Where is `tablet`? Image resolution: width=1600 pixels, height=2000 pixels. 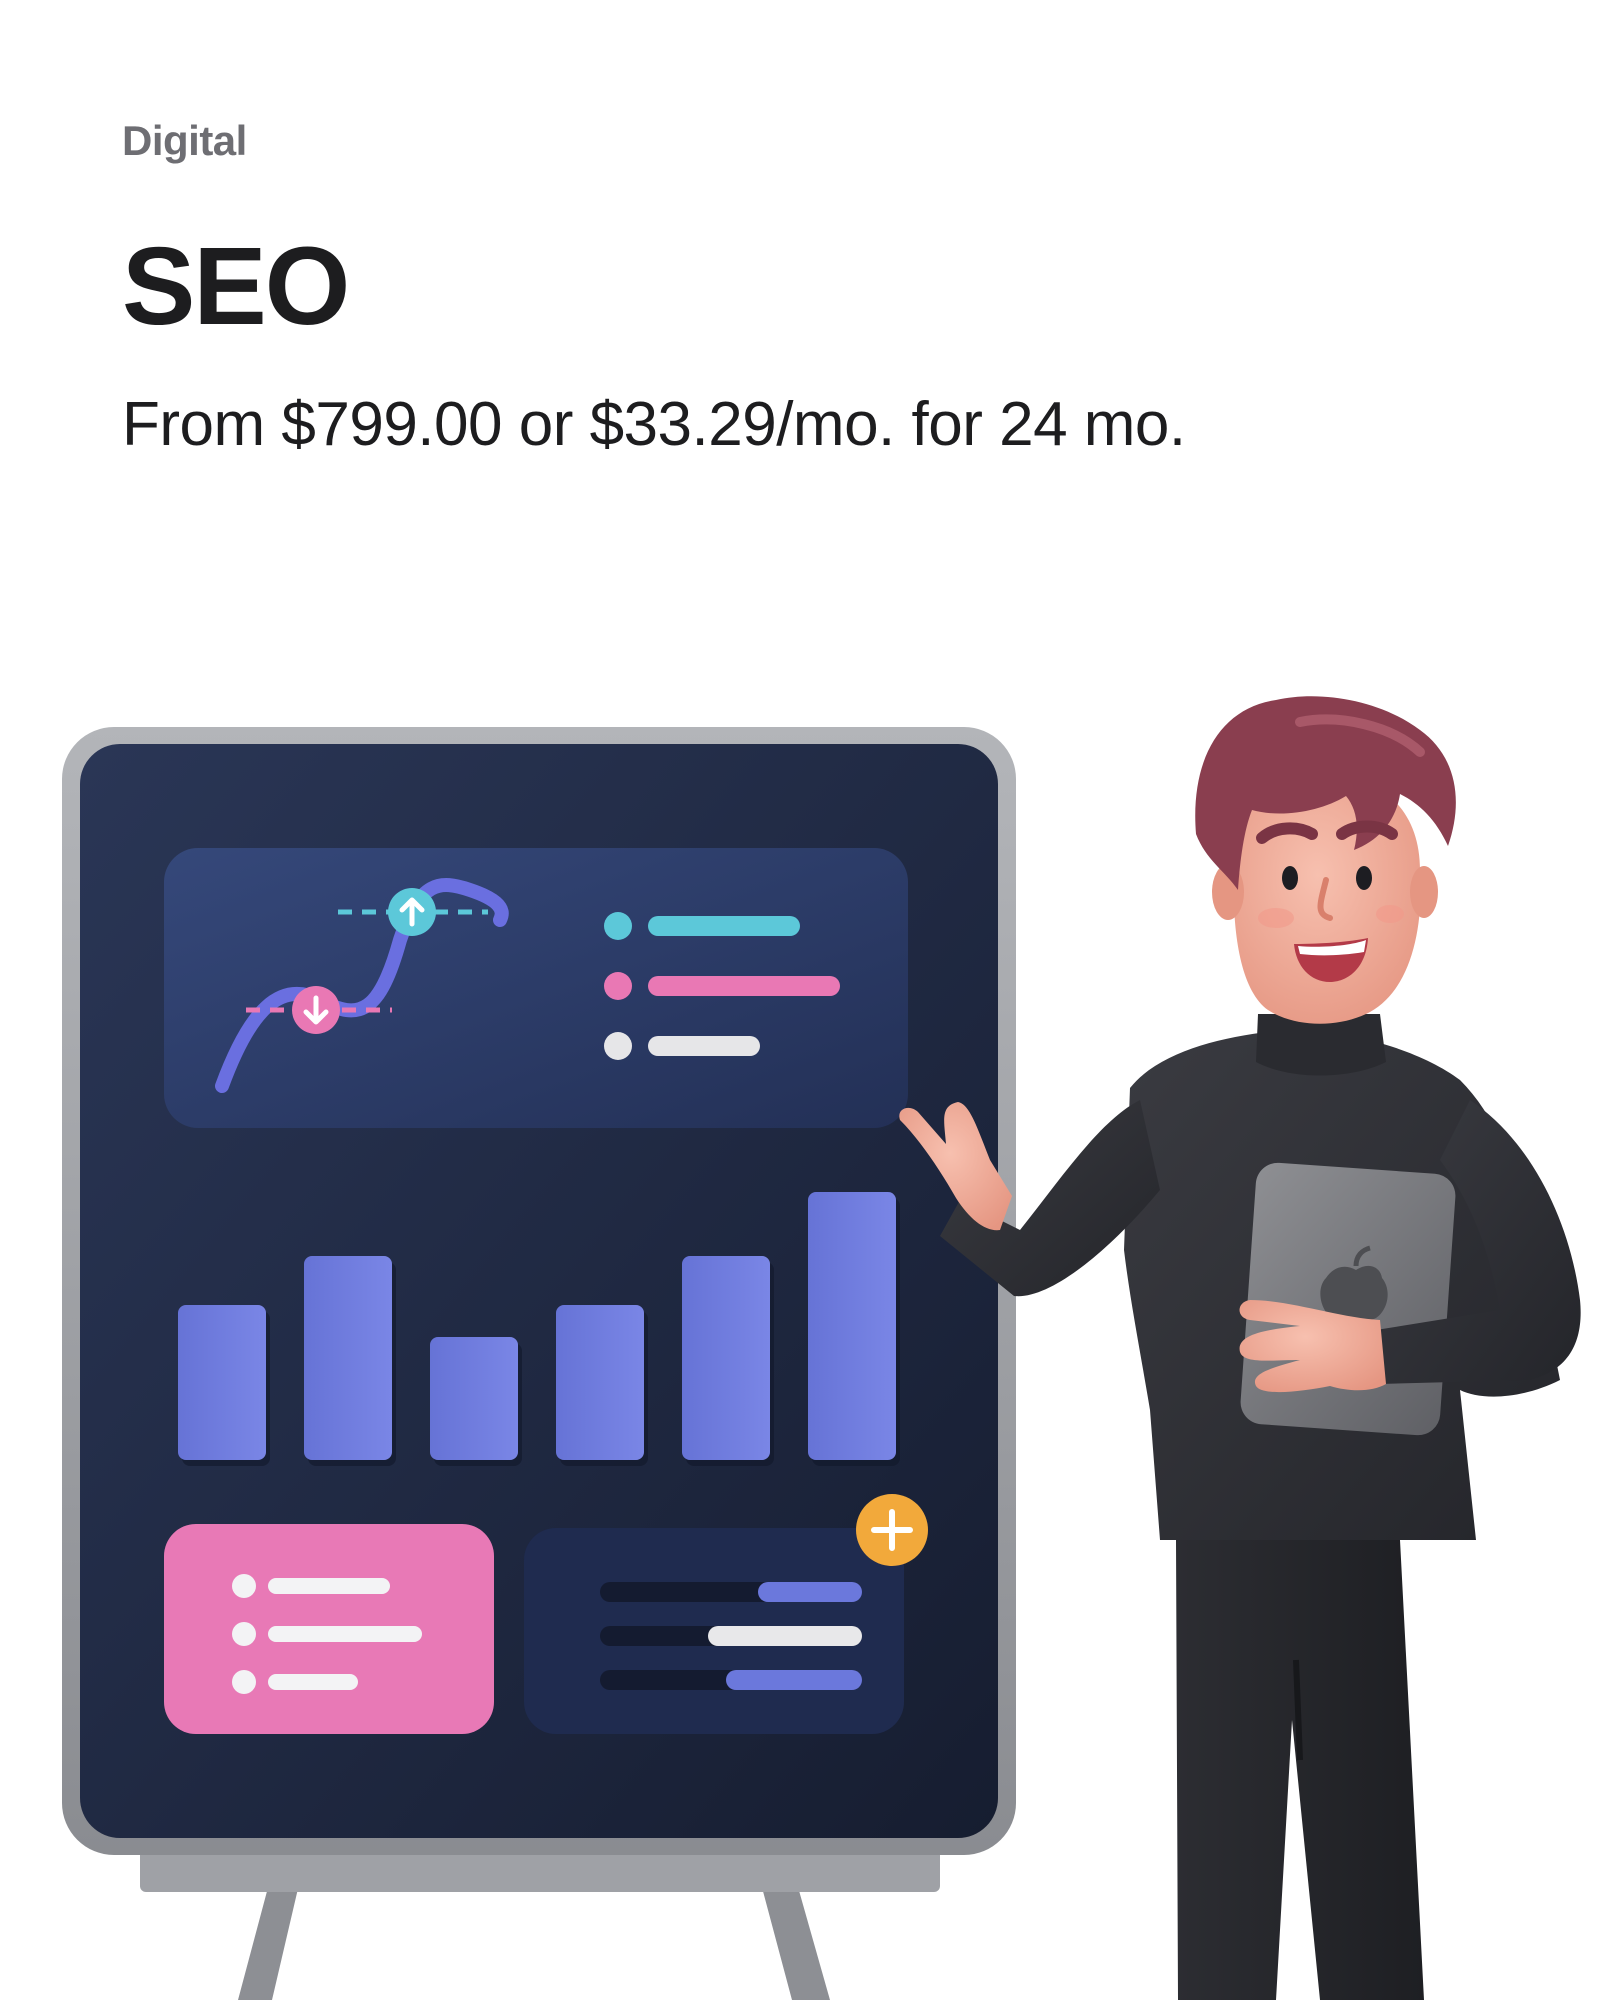
tablet is located at coordinates (1348, 1299).